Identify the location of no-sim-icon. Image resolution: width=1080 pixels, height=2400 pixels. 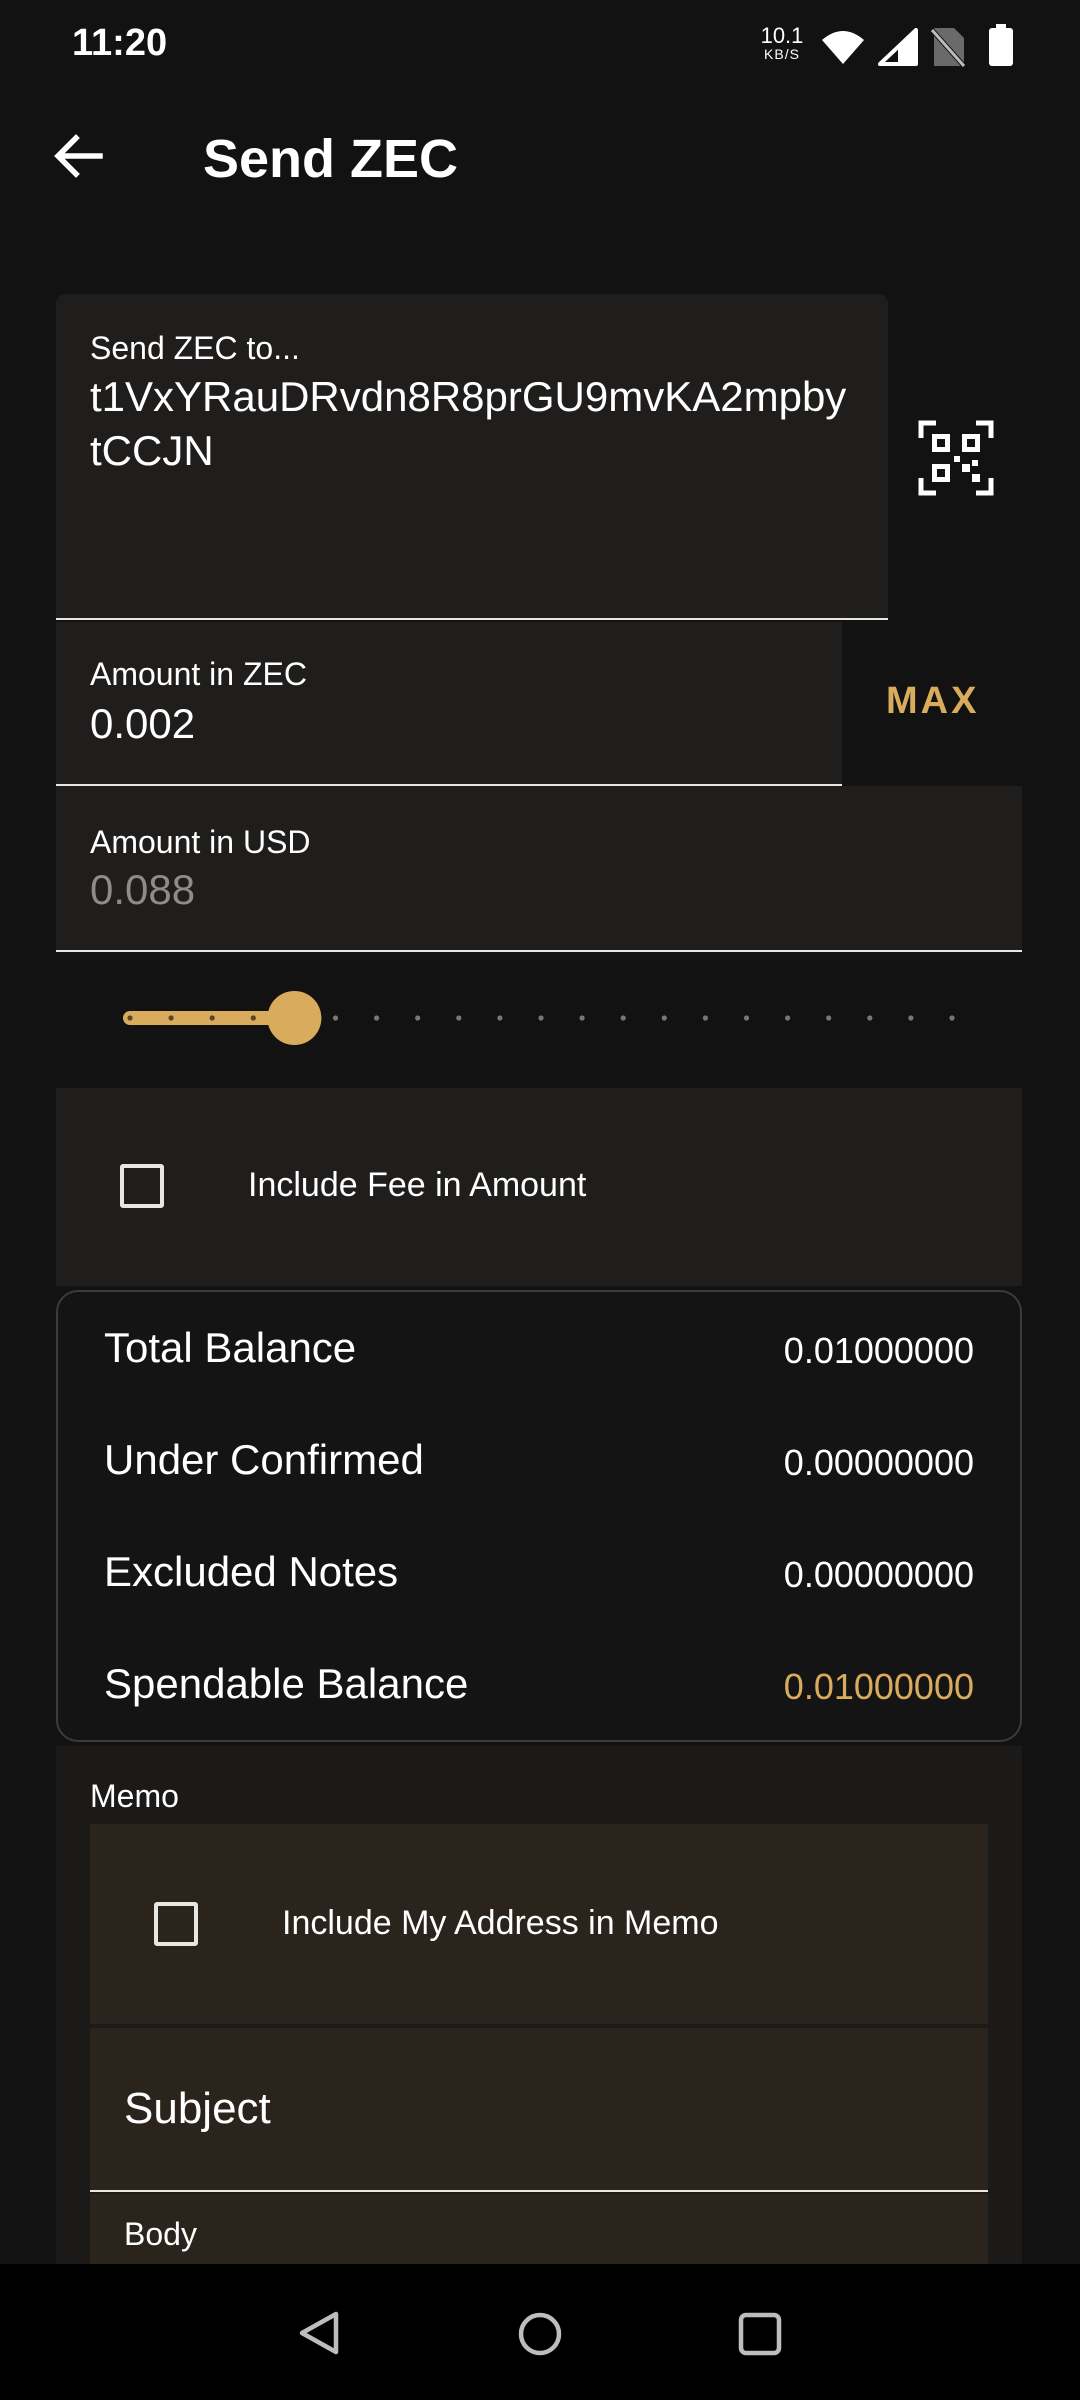
(948, 48).